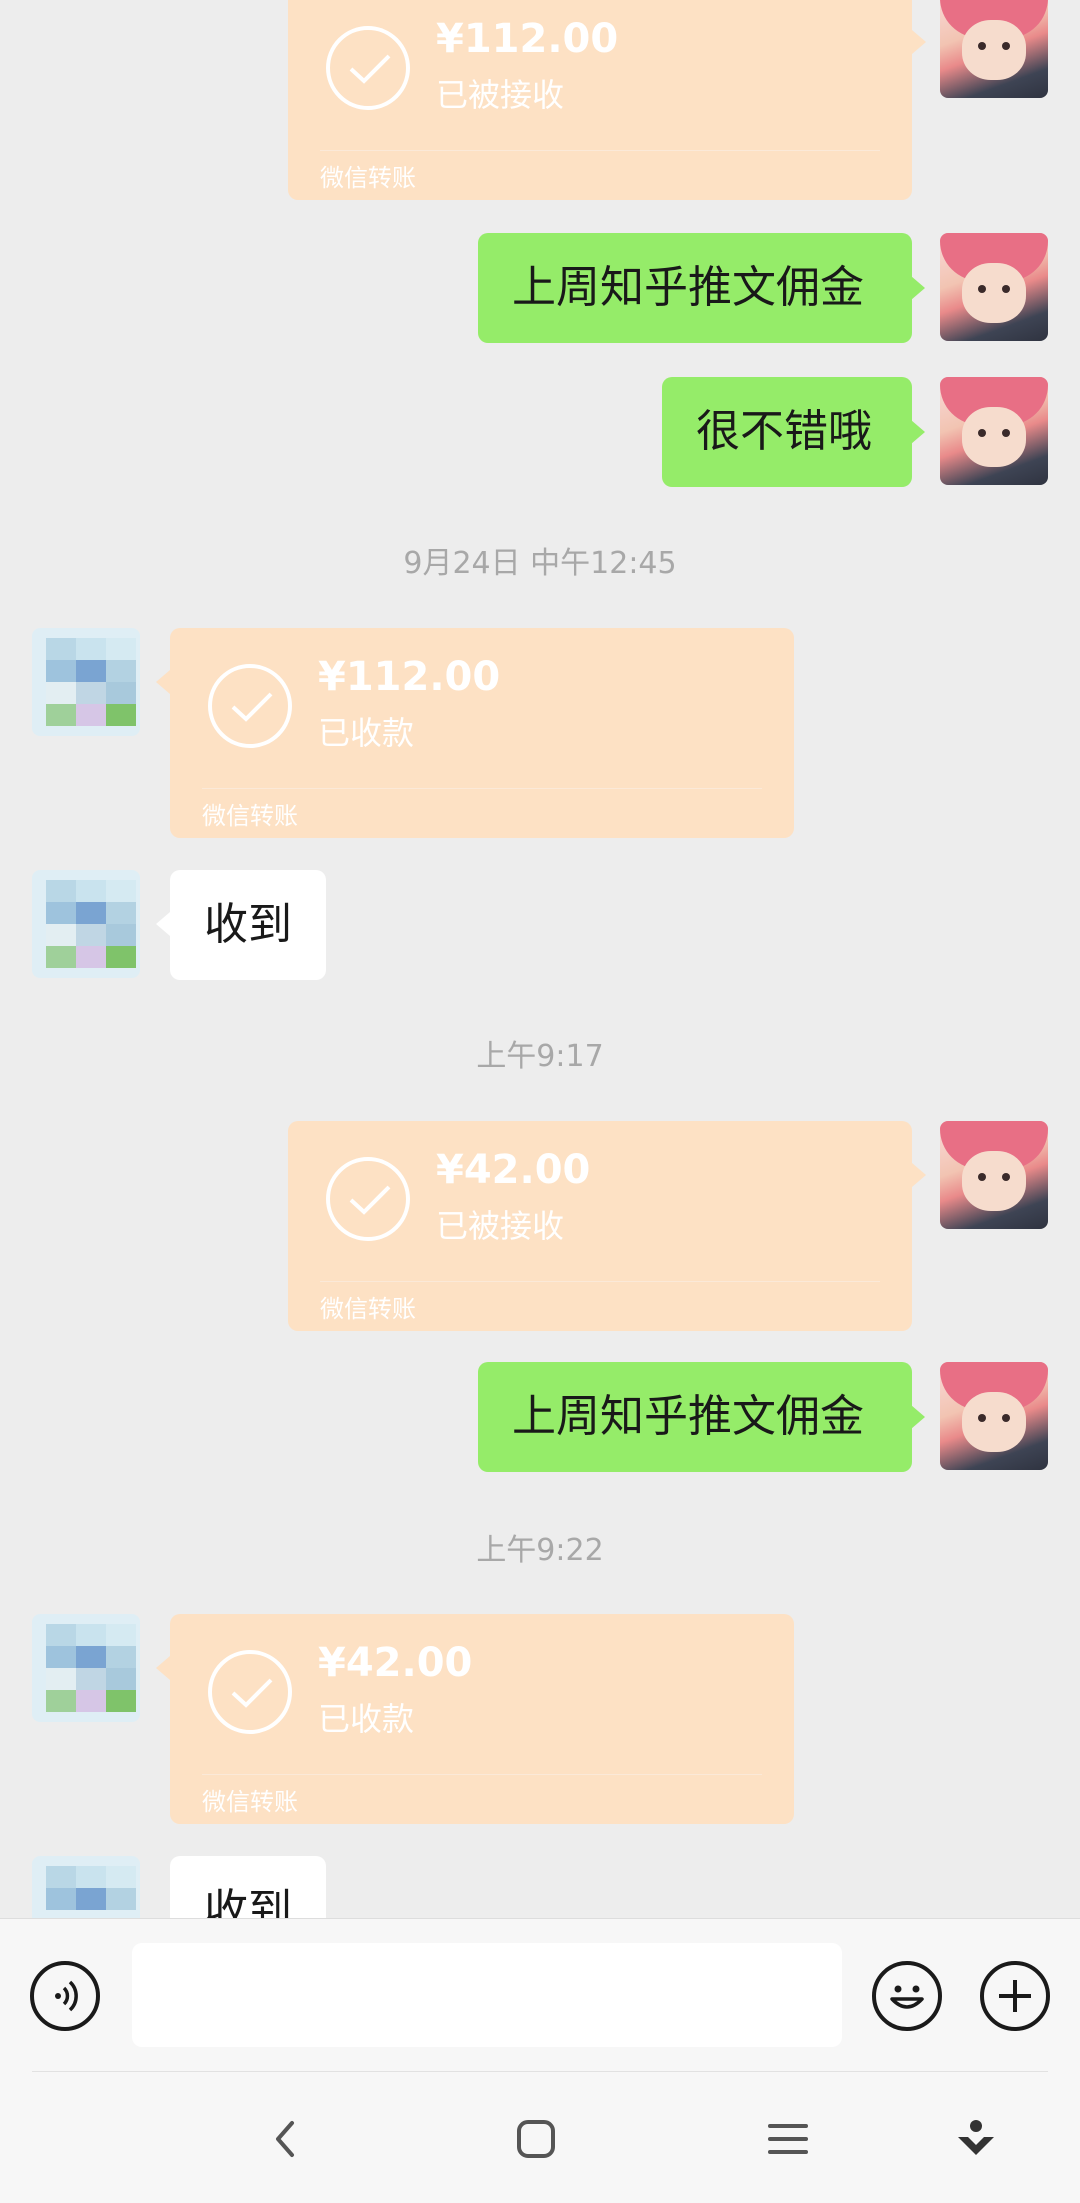 This screenshot has height=2203, width=1080. What do you see at coordinates (286, 2139) in the screenshot?
I see `back-icon` at bounding box center [286, 2139].